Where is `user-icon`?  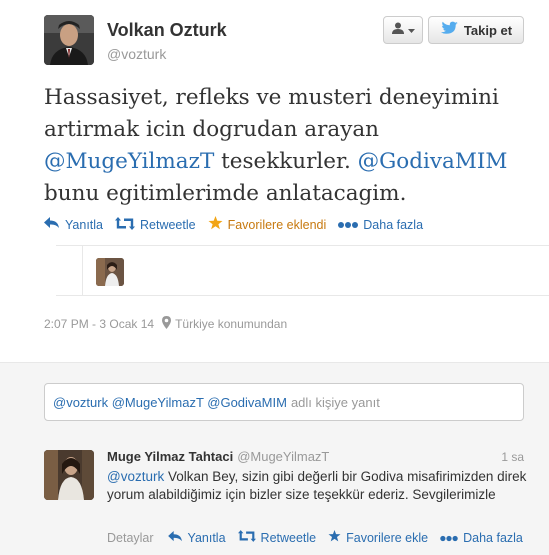
user-icon is located at coordinates (398, 30).